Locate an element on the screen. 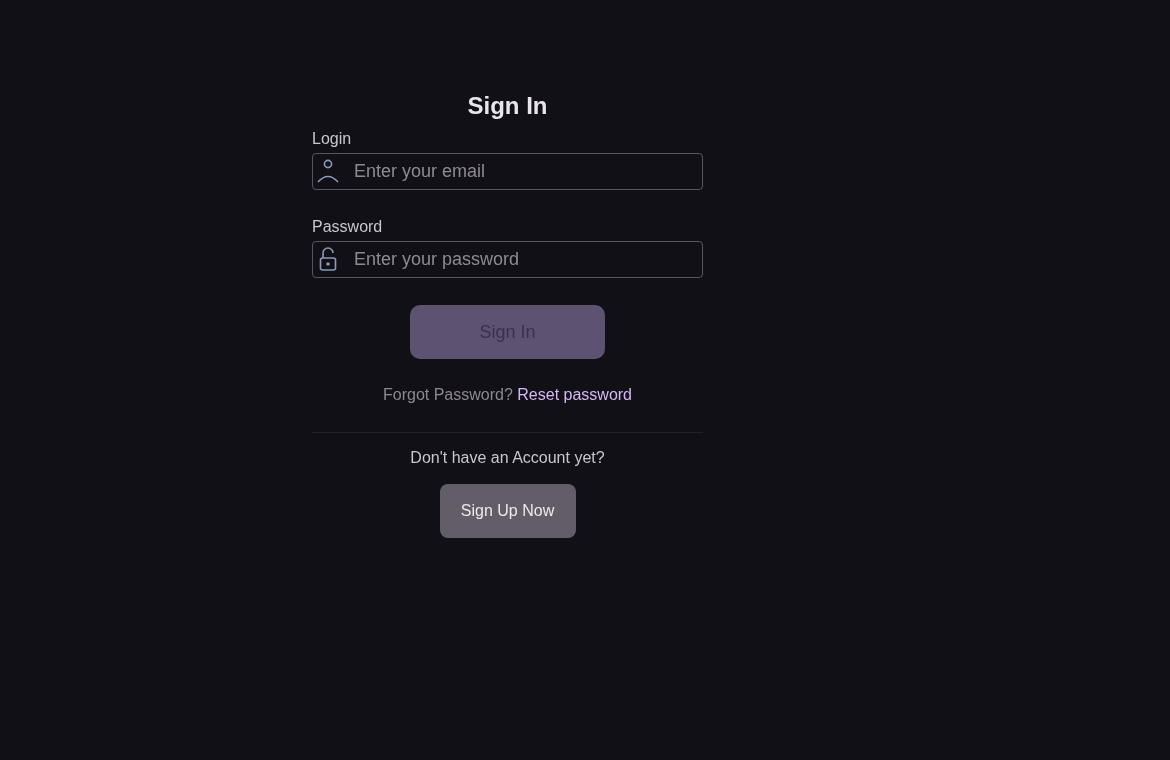  no-account-text: Don't have an Account yet? is located at coordinates (507, 458).